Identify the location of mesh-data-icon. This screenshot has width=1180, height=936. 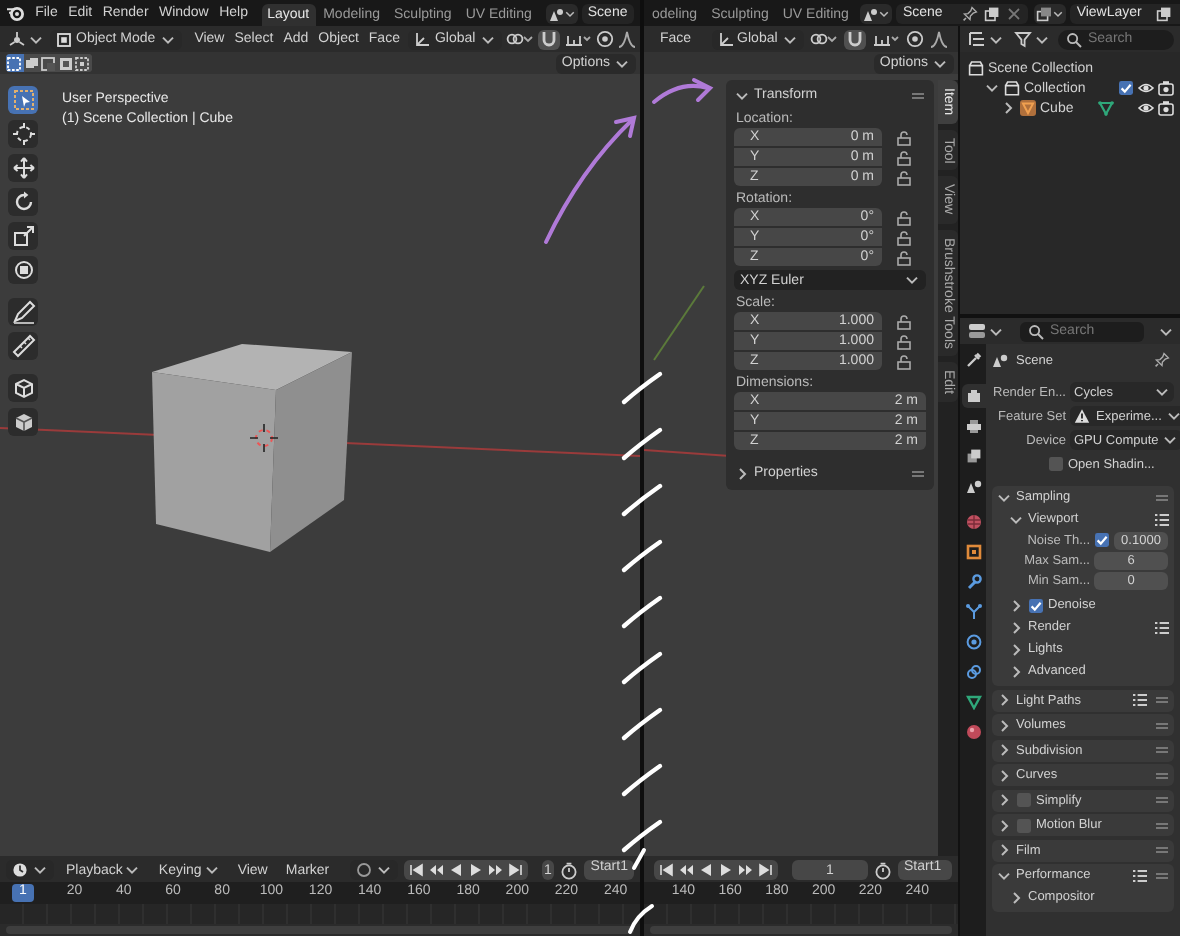
(1105, 108).